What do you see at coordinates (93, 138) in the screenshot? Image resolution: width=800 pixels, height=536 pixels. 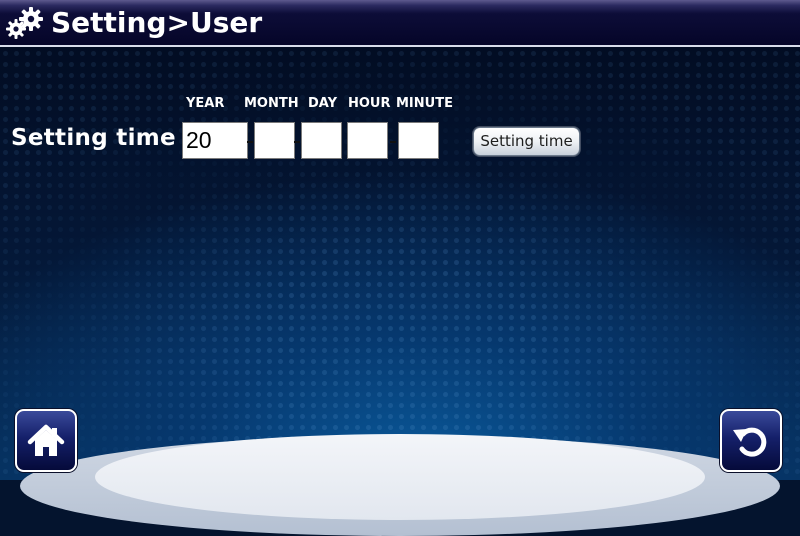 I see `setting-time-label: Setting time` at bounding box center [93, 138].